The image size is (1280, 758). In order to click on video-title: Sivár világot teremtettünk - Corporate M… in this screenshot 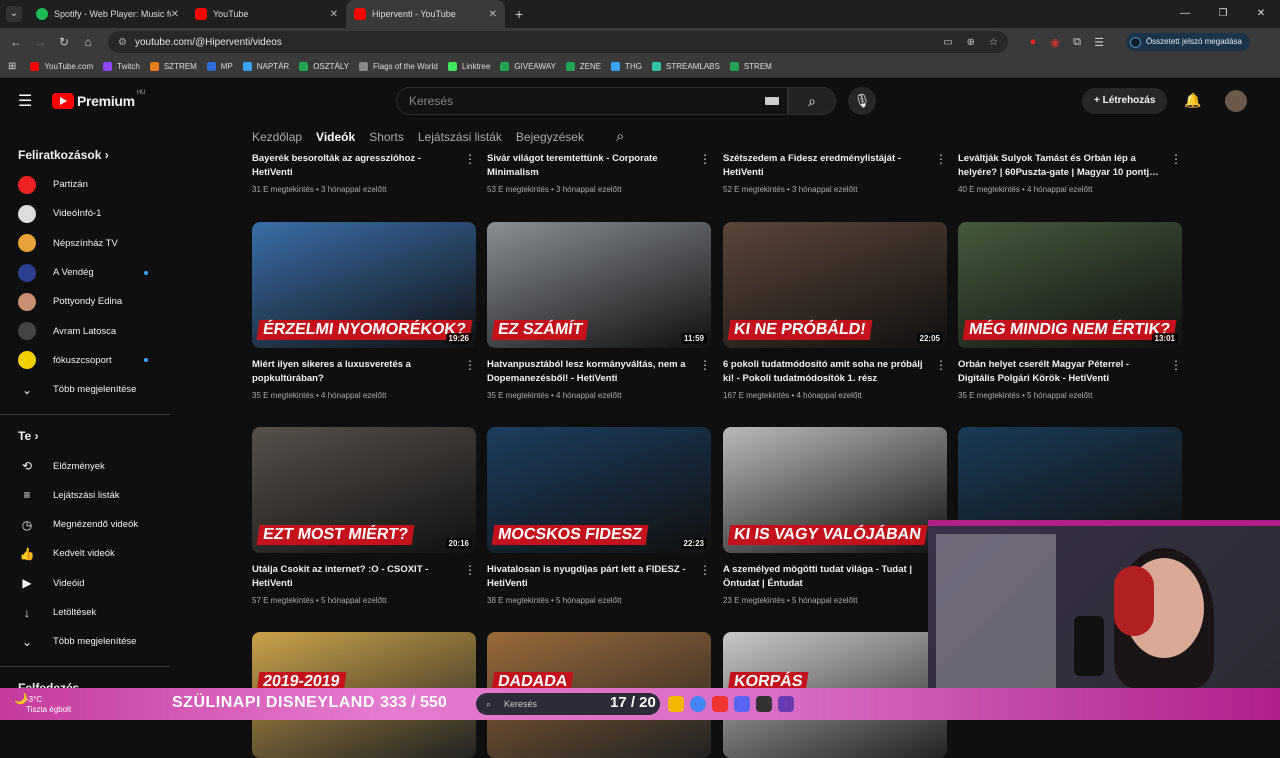, I will do `click(589, 166)`.